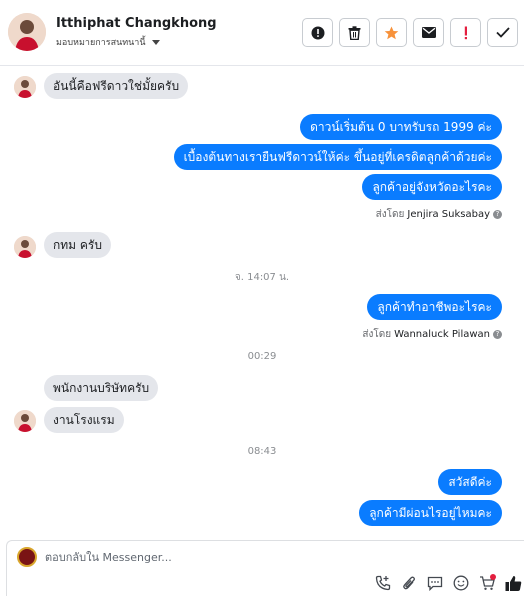  Describe the element at coordinates (116, 86) in the screenshot. I see `incoming-message: อันนี้คือฟรีดาวใช่มั้ยครับ` at that location.